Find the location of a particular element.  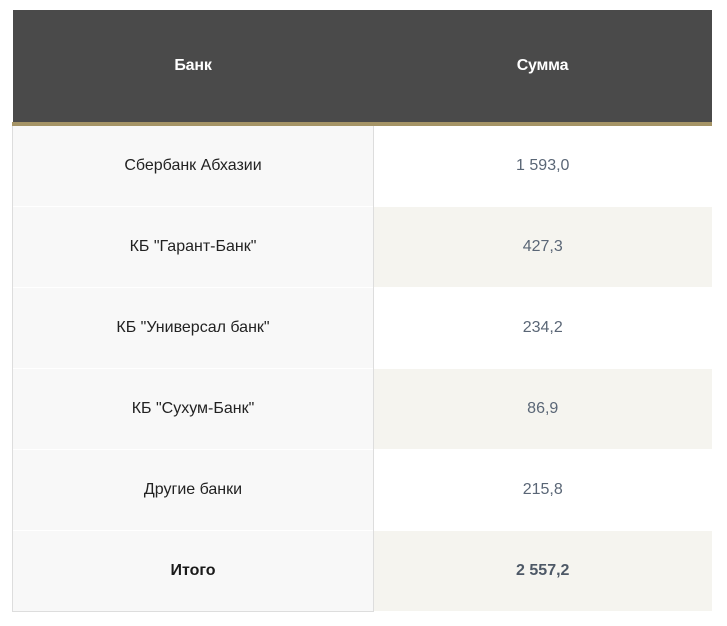

bank-name-cell: Другие банки is located at coordinates (193, 490).